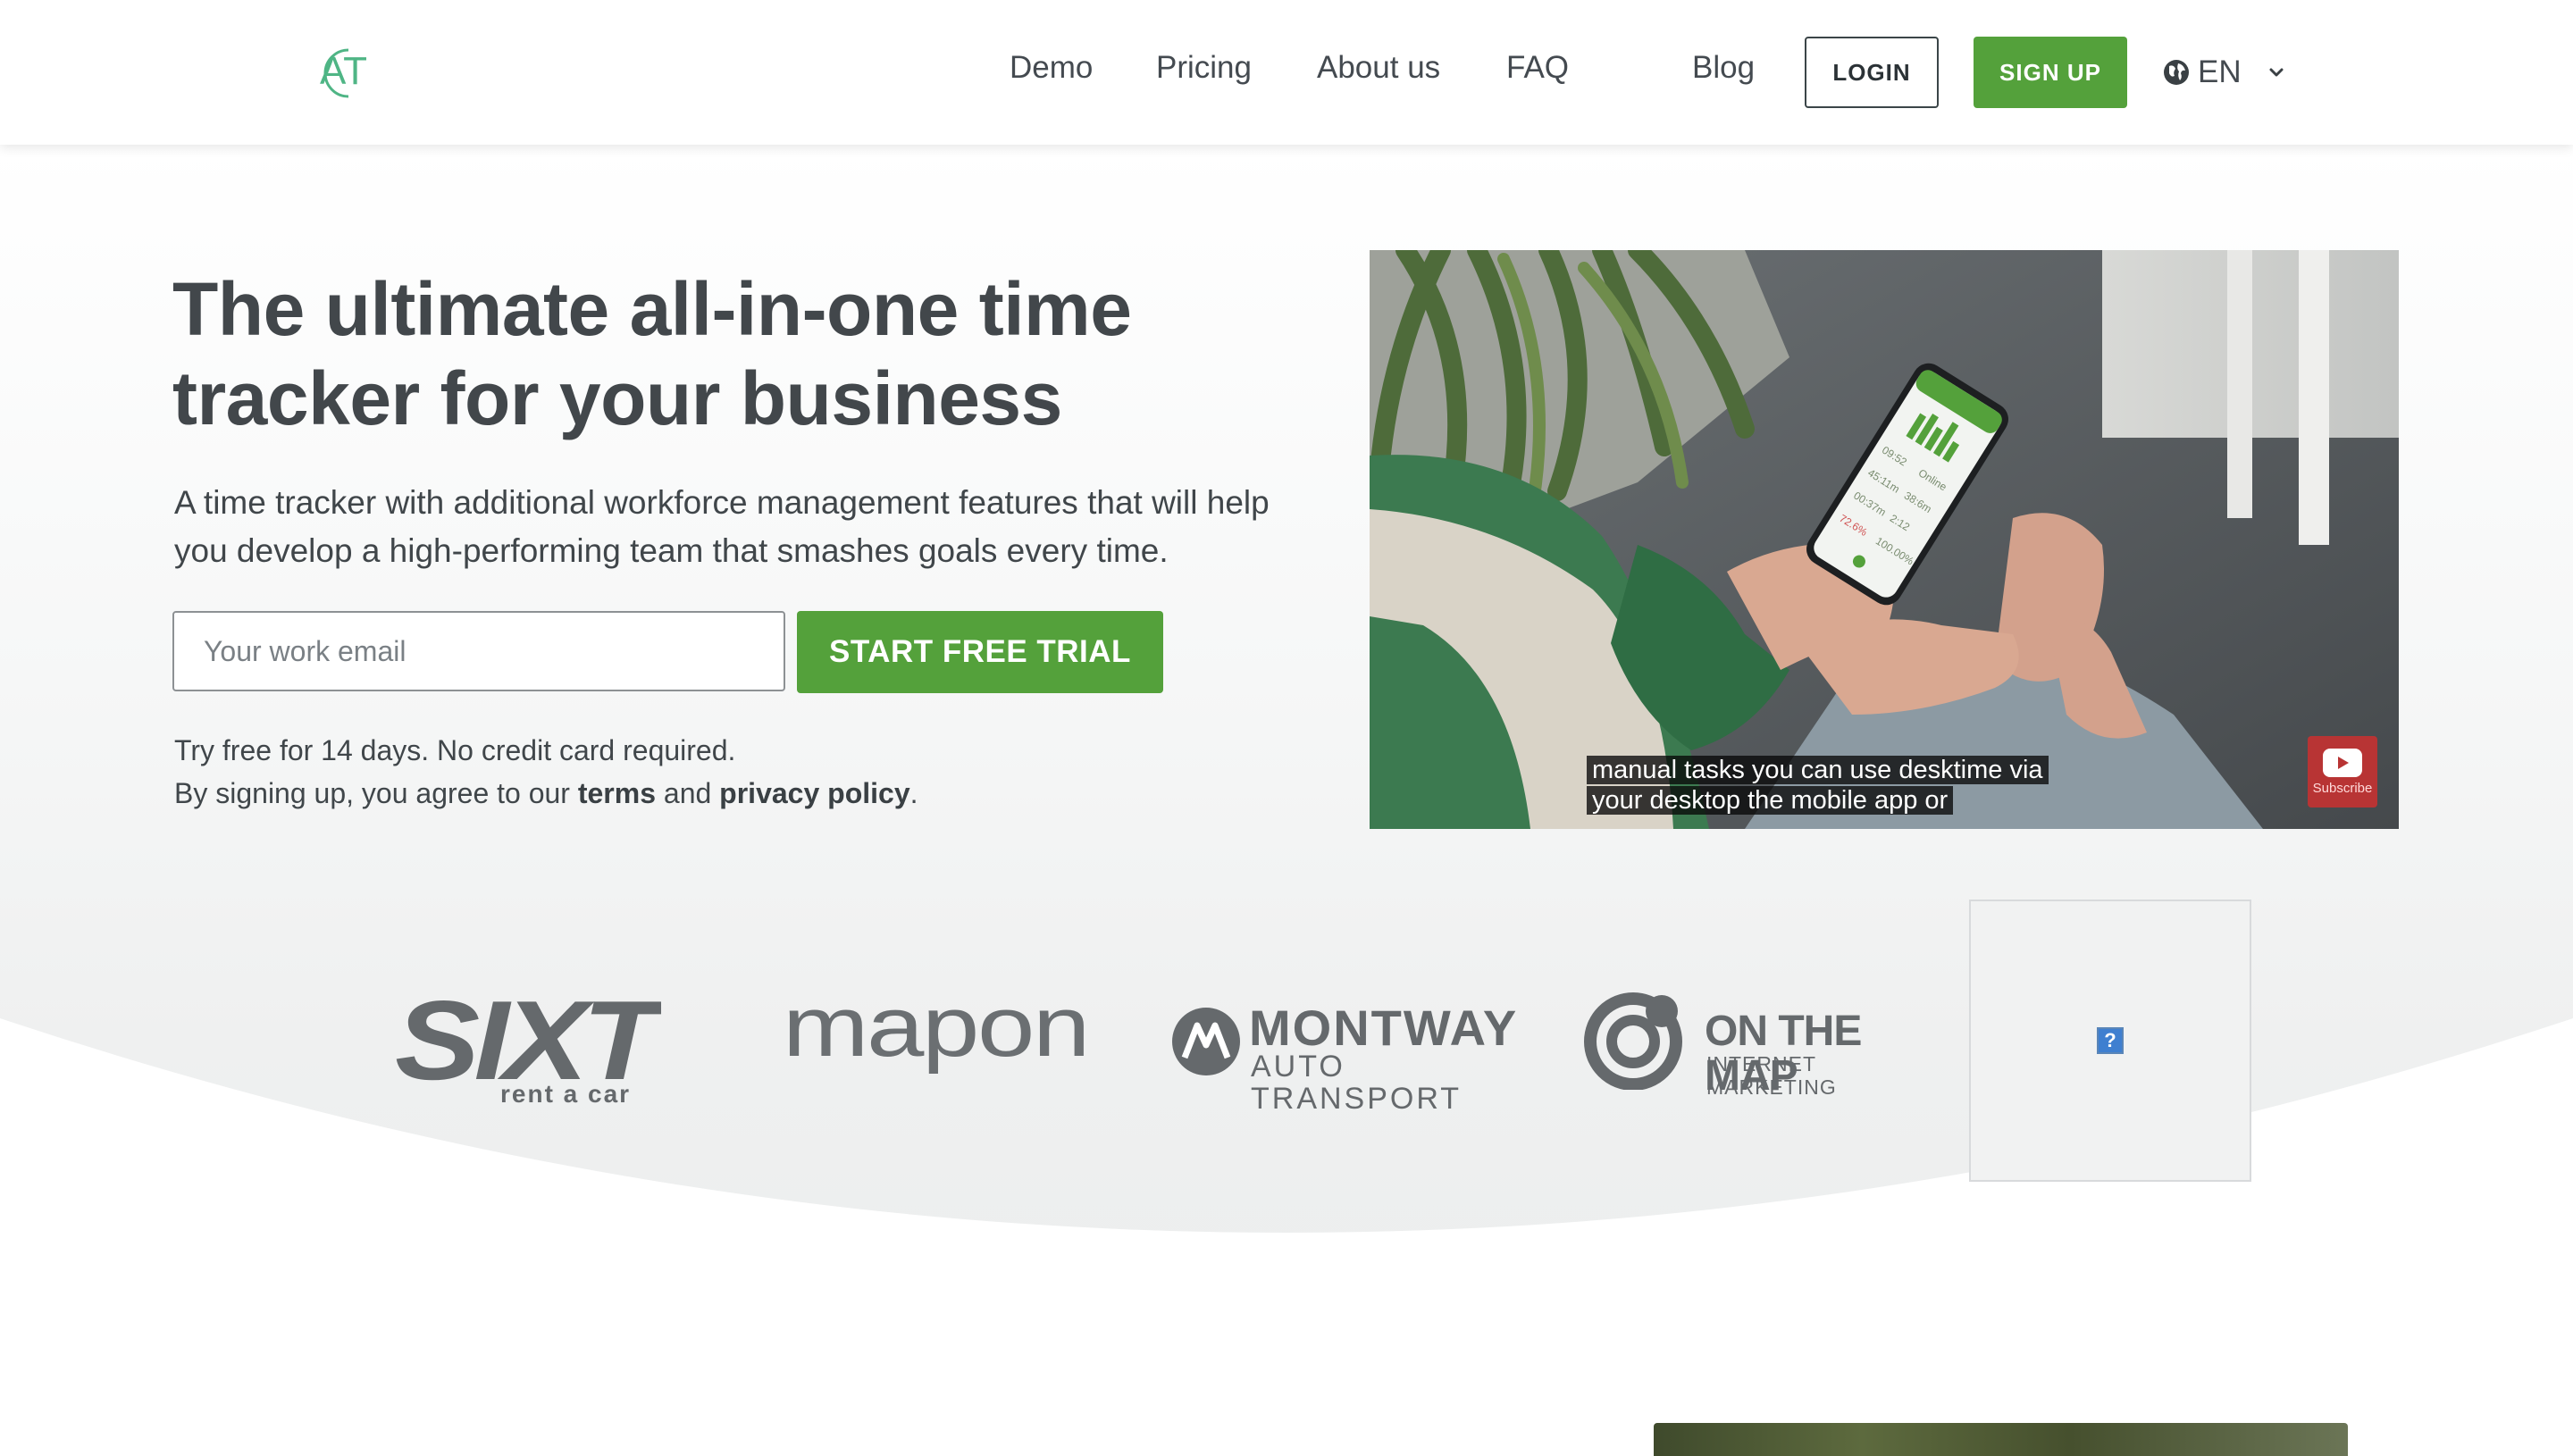 The height and width of the screenshot is (1456, 2573). What do you see at coordinates (1633, 1041) in the screenshot?
I see `target-icon` at bounding box center [1633, 1041].